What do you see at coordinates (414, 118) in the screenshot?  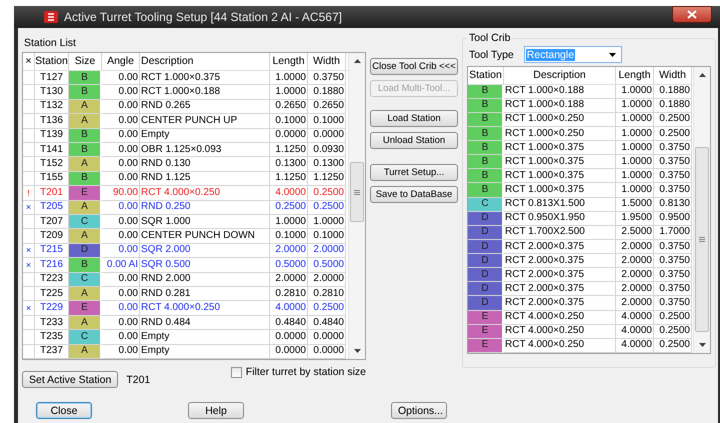 I see `side-button: Load Station` at bounding box center [414, 118].